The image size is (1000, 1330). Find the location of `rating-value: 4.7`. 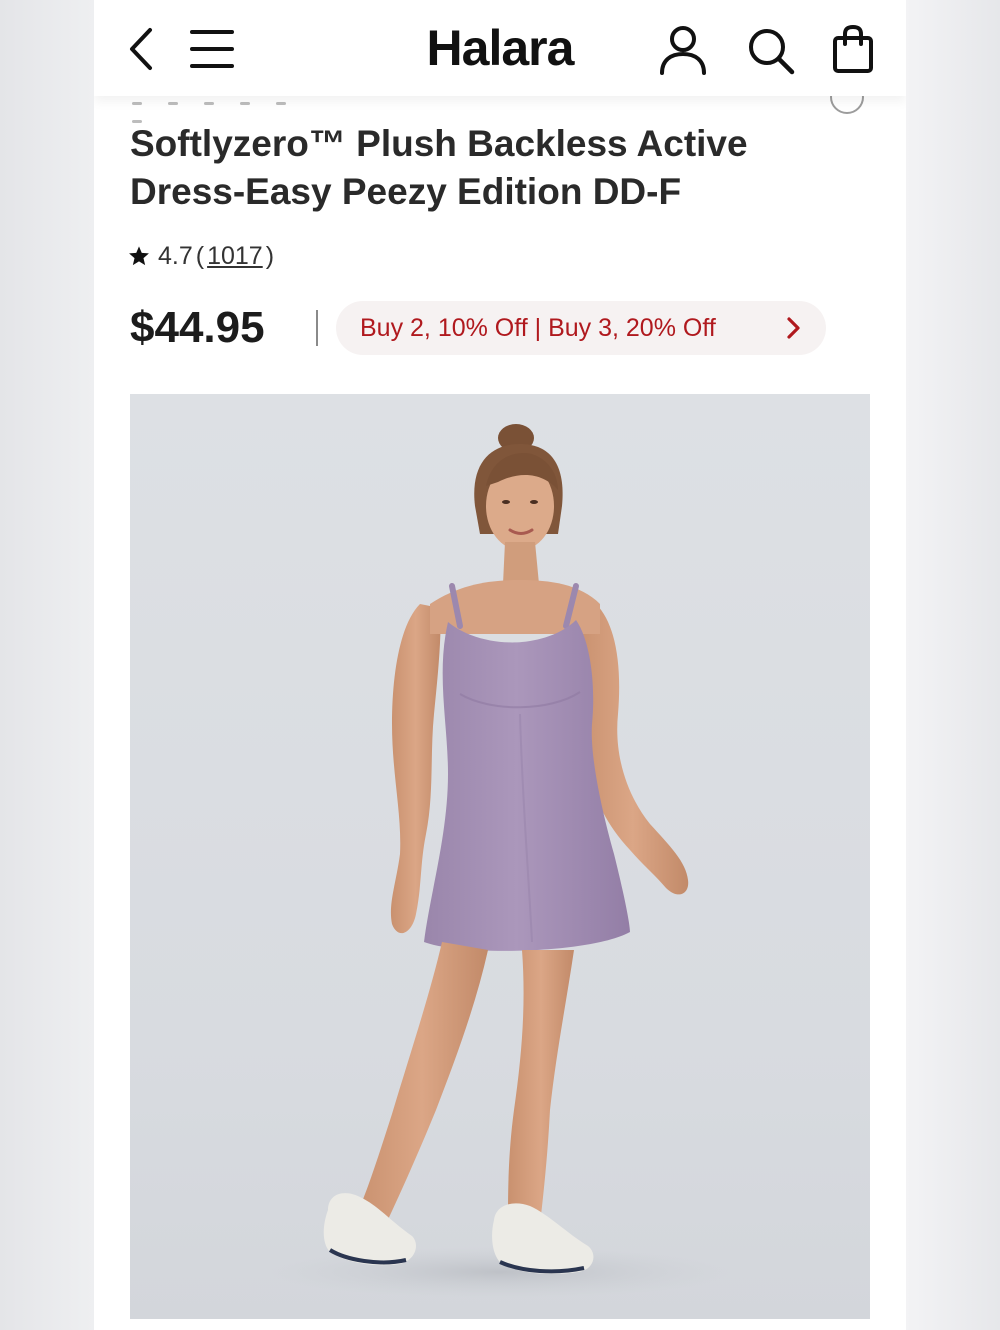

rating-value: 4.7 is located at coordinates (175, 255).